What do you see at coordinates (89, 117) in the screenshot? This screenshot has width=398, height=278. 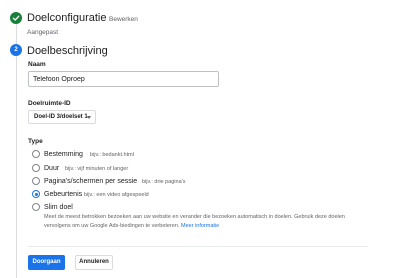 I see `dropdown-caret-icon` at bounding box center [89, 117].